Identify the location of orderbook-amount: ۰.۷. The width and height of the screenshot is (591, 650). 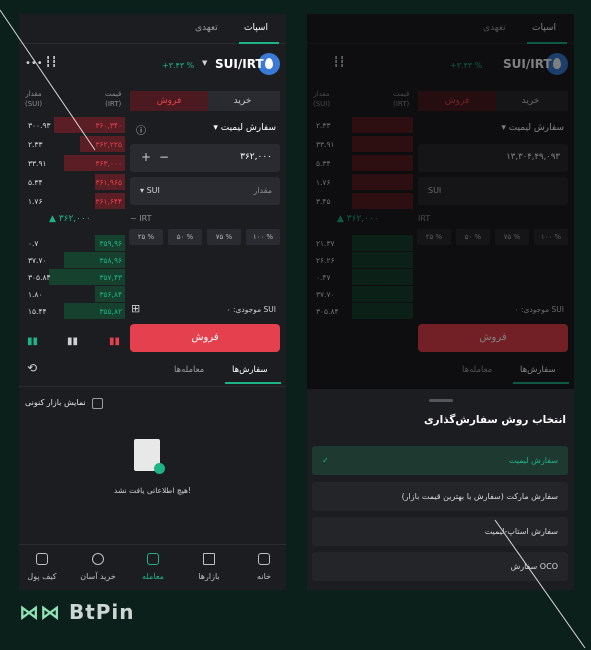
(33, 243).